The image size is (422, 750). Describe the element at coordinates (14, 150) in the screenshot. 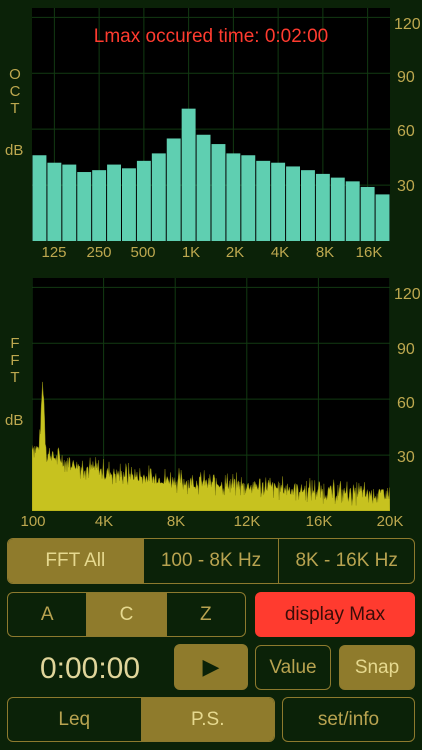

I see `oct-db-label: dB` at that location.